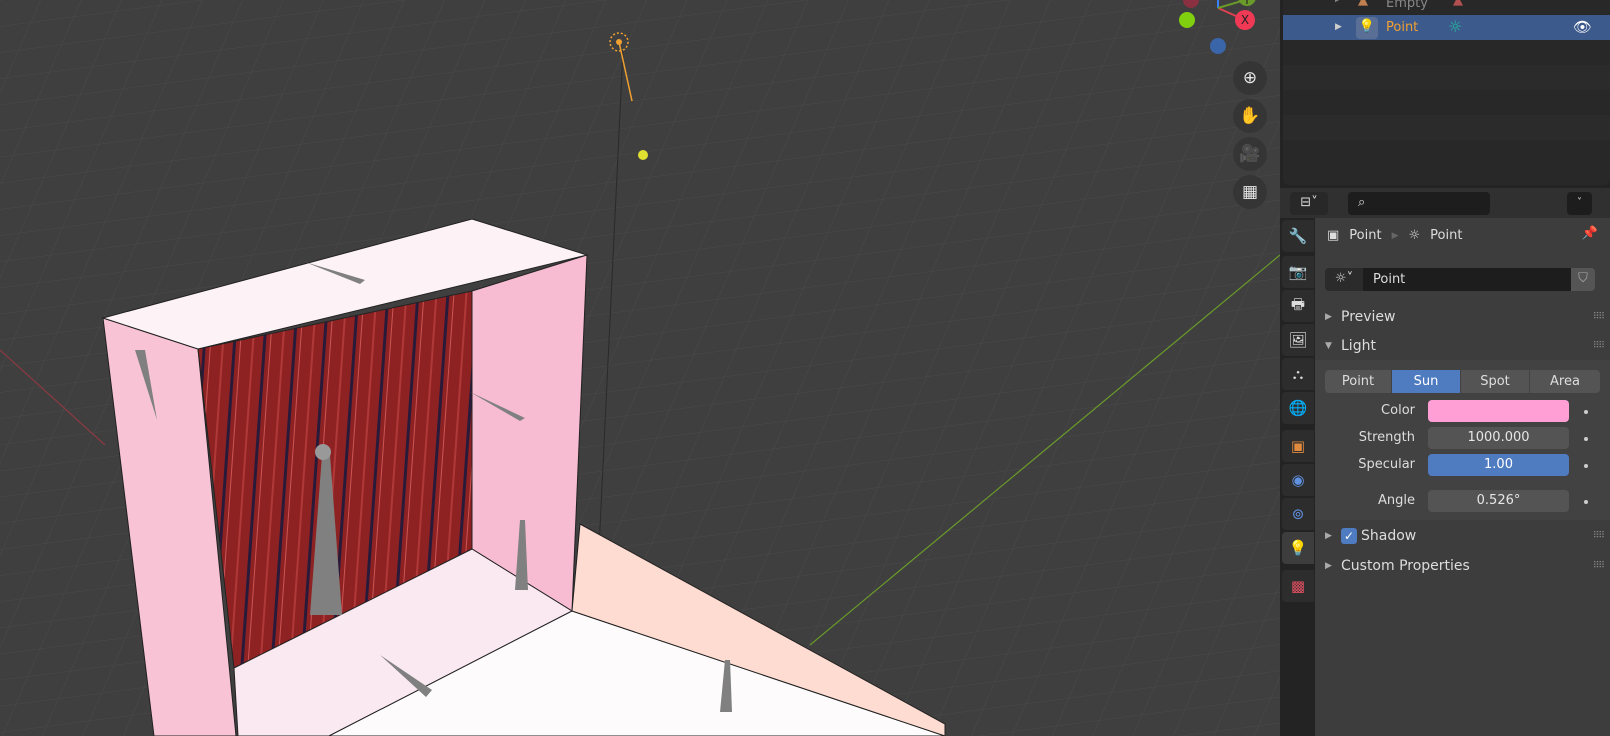 The height and width of the screenshot is (736, 1610). I want to click on datablock-name-field: Point, so click(1467, 279).